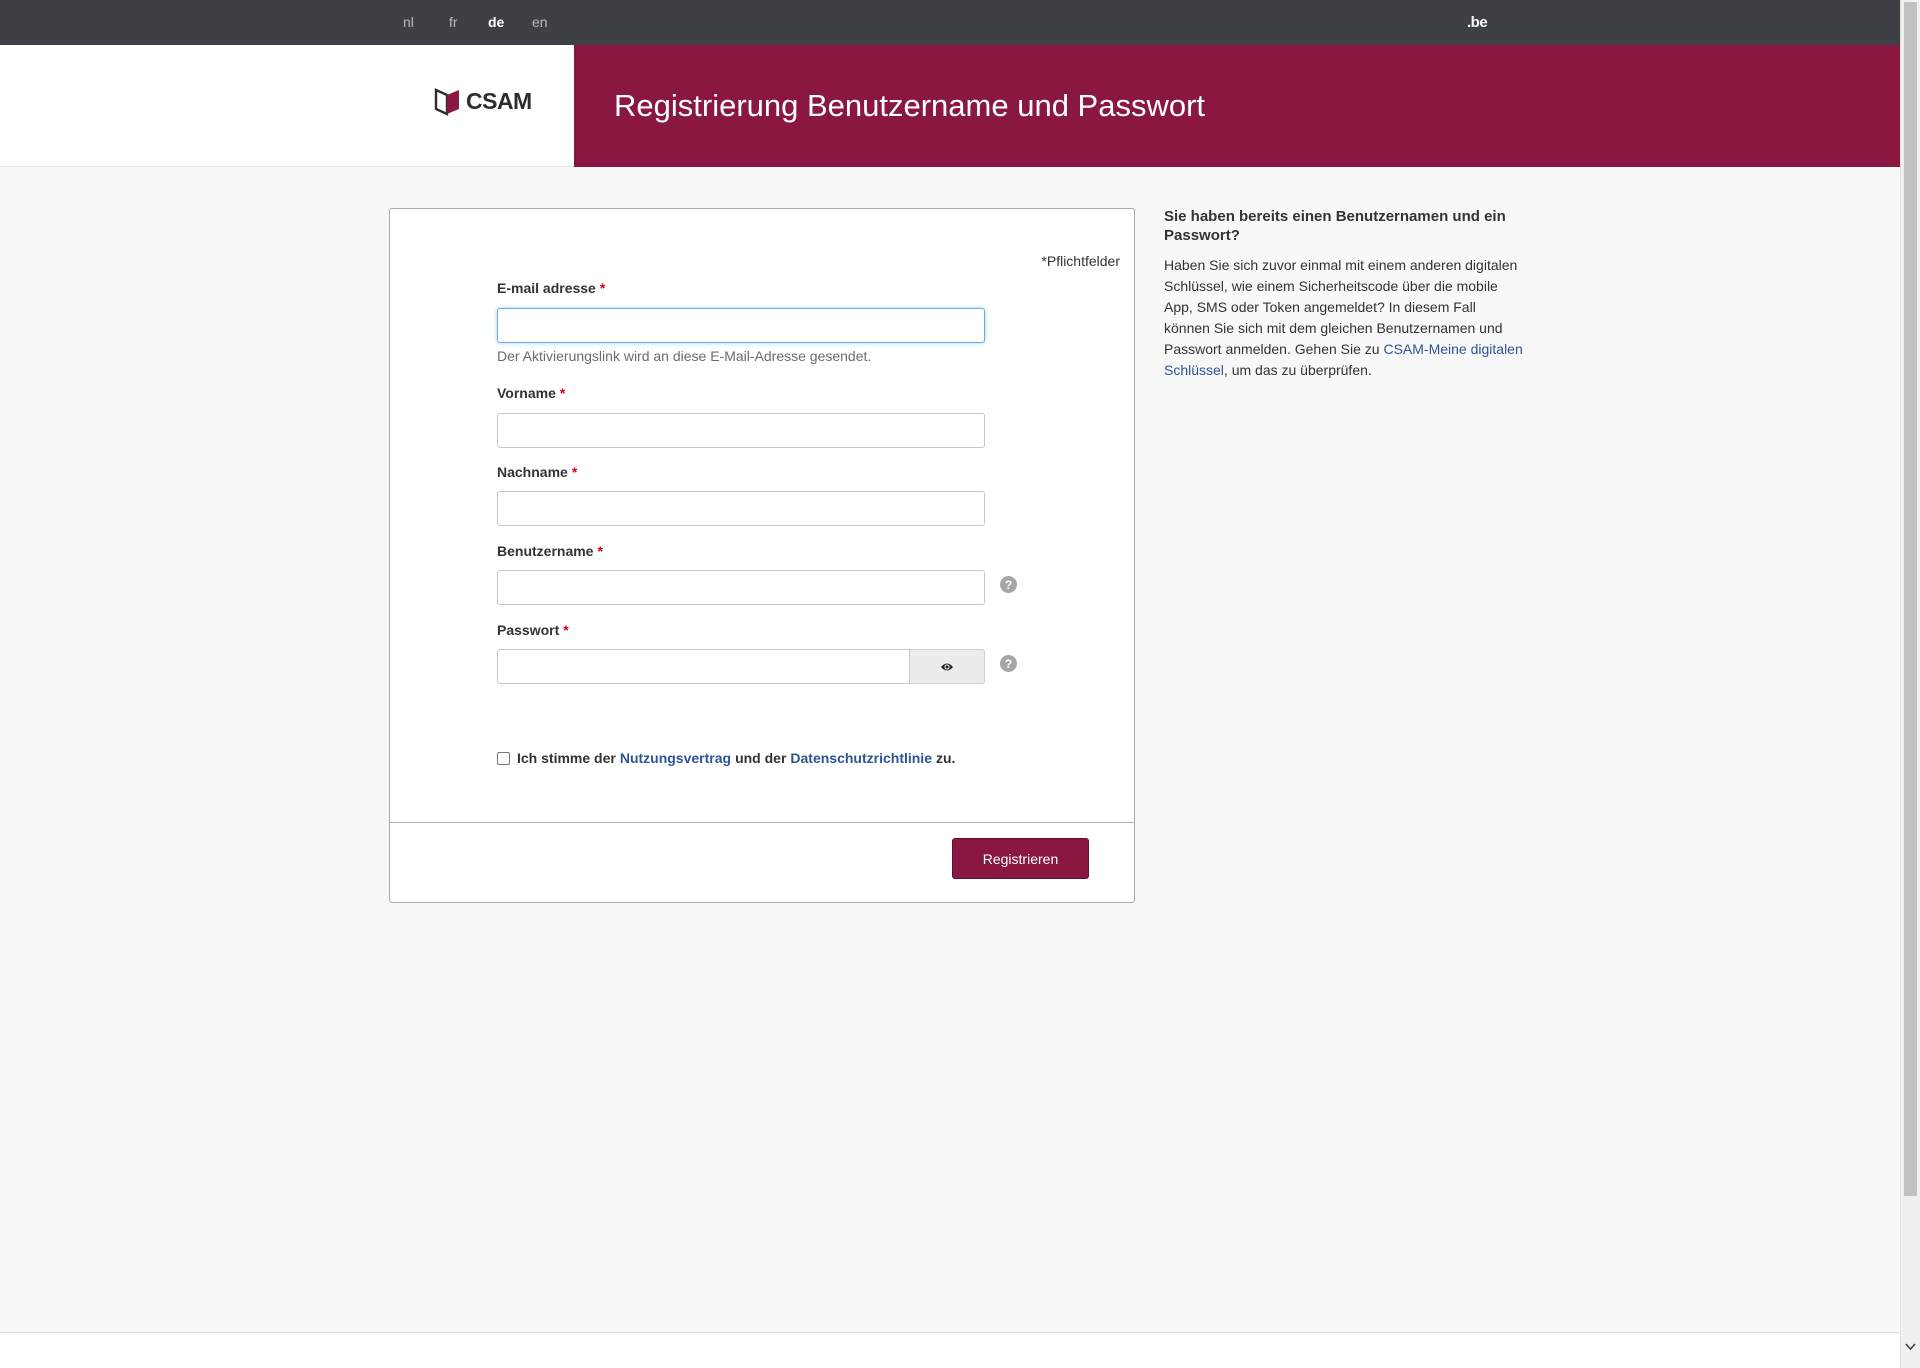 The height and width of the screenshot is (1368, 1920). I want to click on csam-logo: CSAM, so click(483, 101).